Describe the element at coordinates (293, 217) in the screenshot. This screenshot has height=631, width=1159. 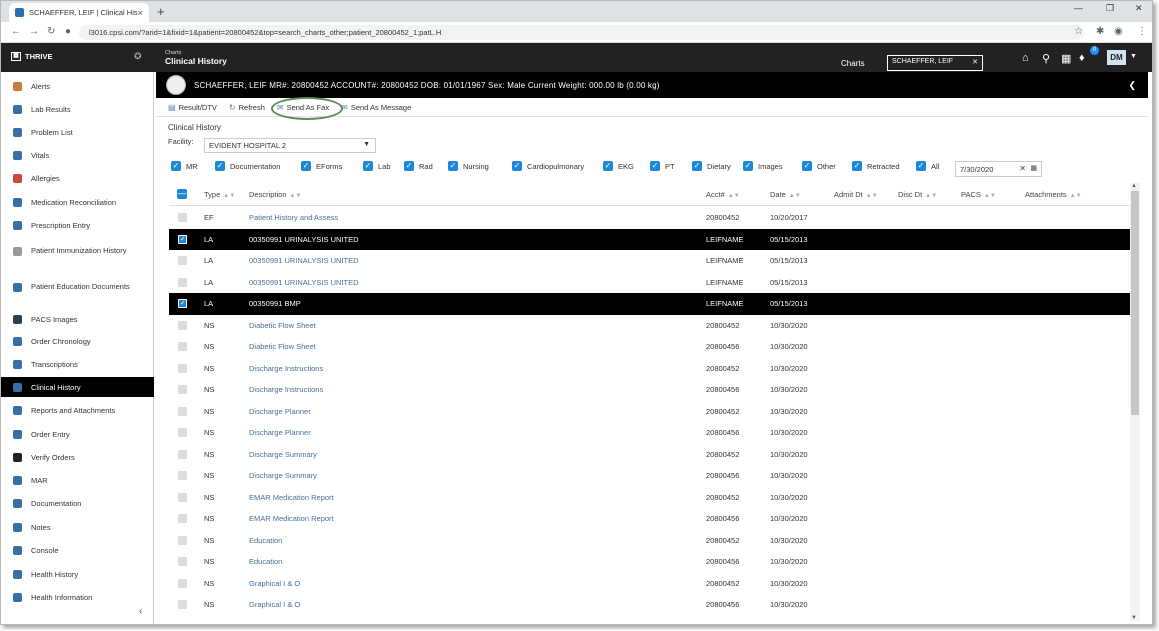
I see `cell-description: Patient History and Assess` at that location.